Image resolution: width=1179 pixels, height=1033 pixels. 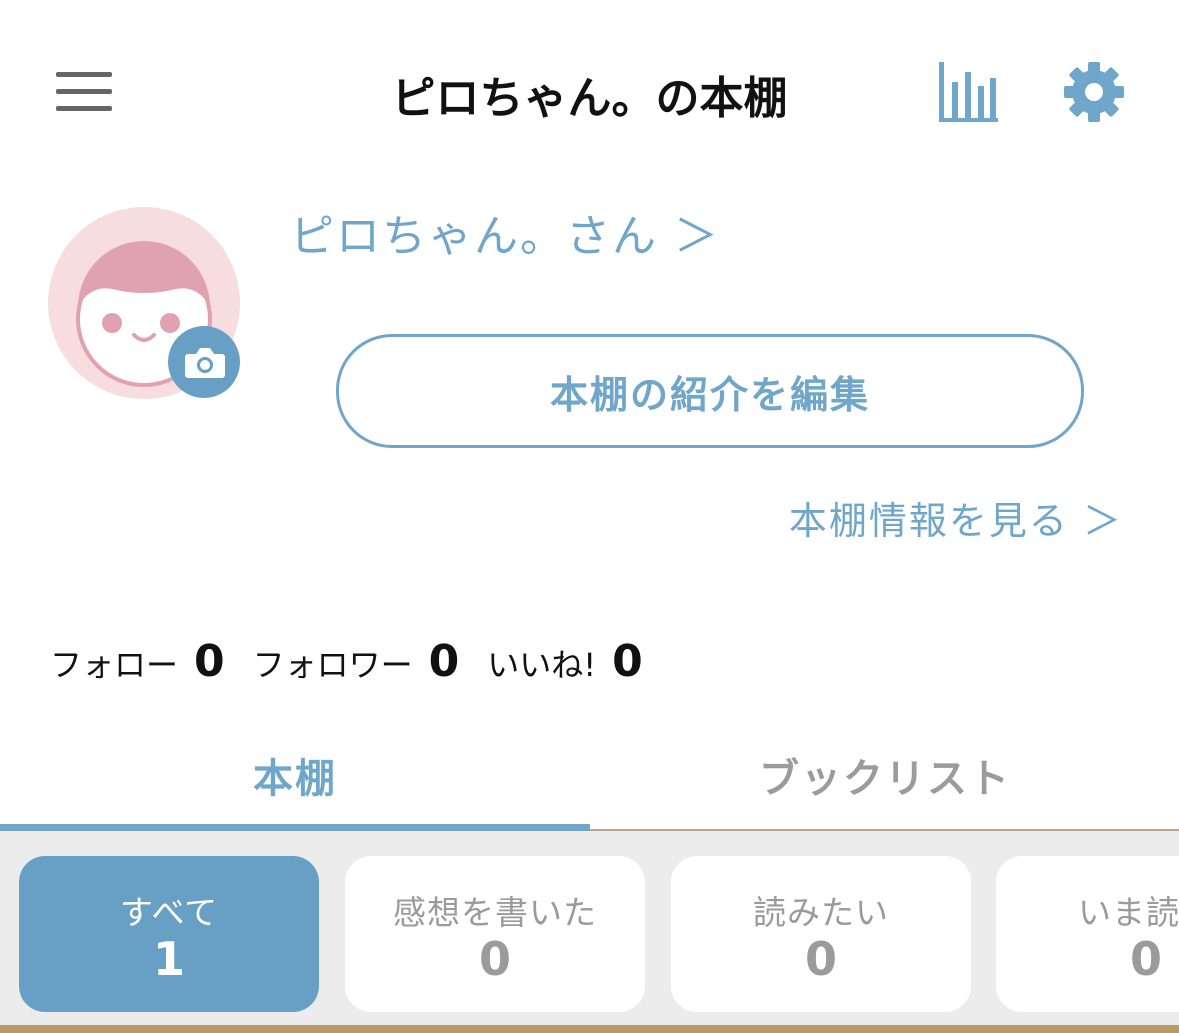 What do you see at coordinates (114, 663) in the screenshot?
I see `following-label: フォロー` at bounding box center [114, 663].